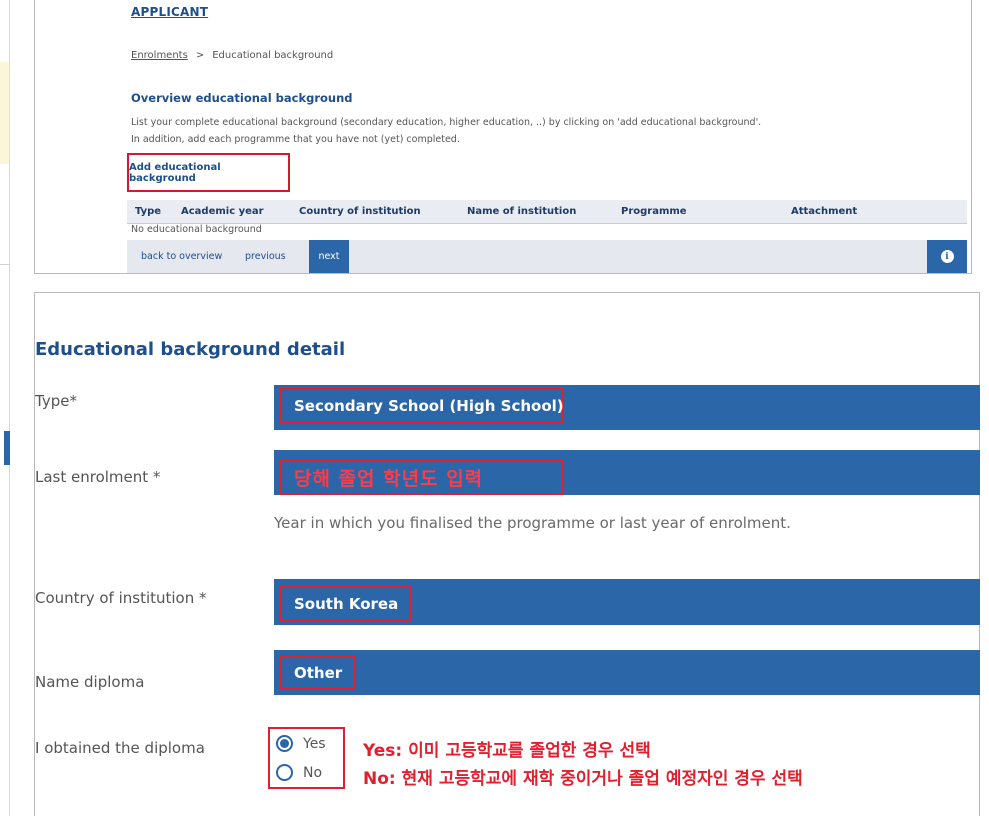  What do you see at coordinates (242, 98) in the screenshot?
I see `overview-title: Overview educational background` at bounding box center [242, 98].